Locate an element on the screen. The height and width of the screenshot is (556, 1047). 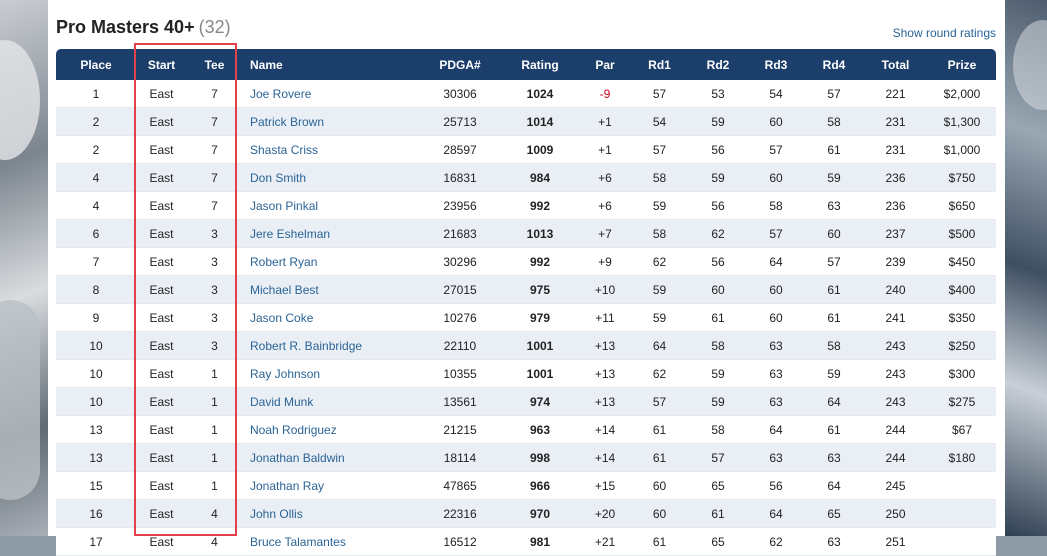
name-cell: Jonathan Baldwin is located at coordinates (331, 457).